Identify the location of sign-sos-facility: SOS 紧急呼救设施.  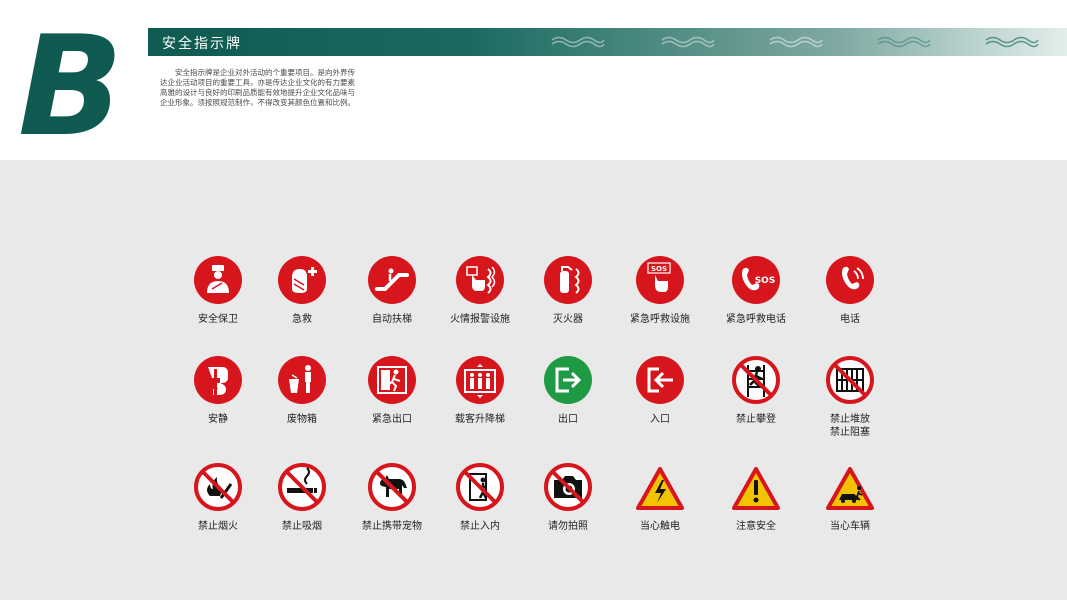
(660, 290).